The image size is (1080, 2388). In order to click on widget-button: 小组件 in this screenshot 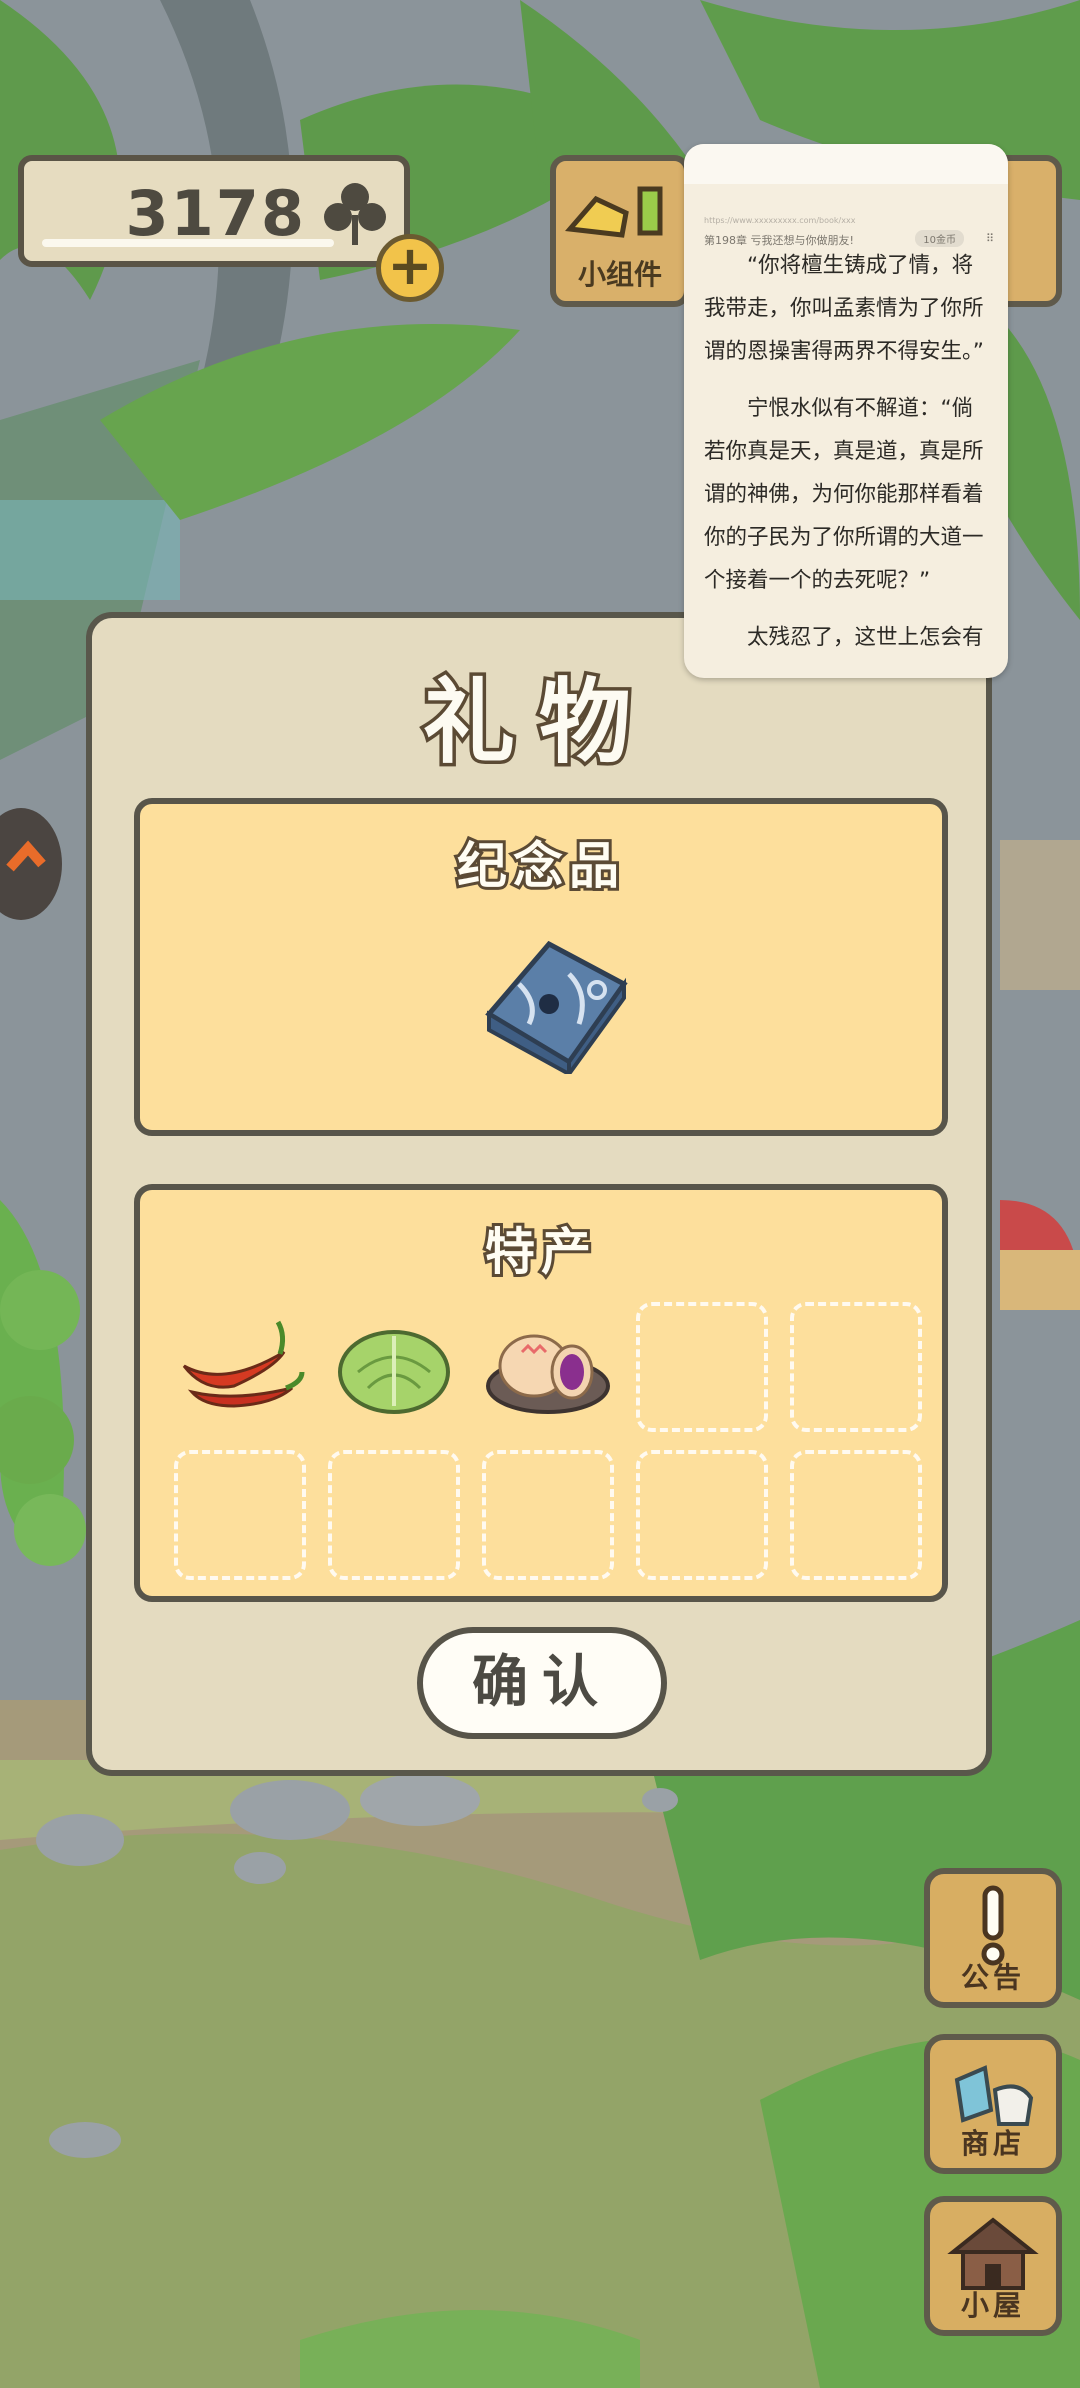, I will do `click(620, 231)`.